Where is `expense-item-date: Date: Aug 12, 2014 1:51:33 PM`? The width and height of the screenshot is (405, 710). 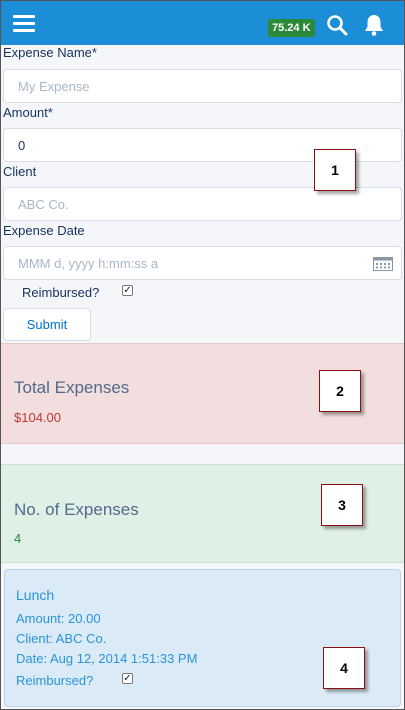 expense-item-date: Date: Aug 12, 2014 1:51:33 PM is located at coordinates (107, 658).